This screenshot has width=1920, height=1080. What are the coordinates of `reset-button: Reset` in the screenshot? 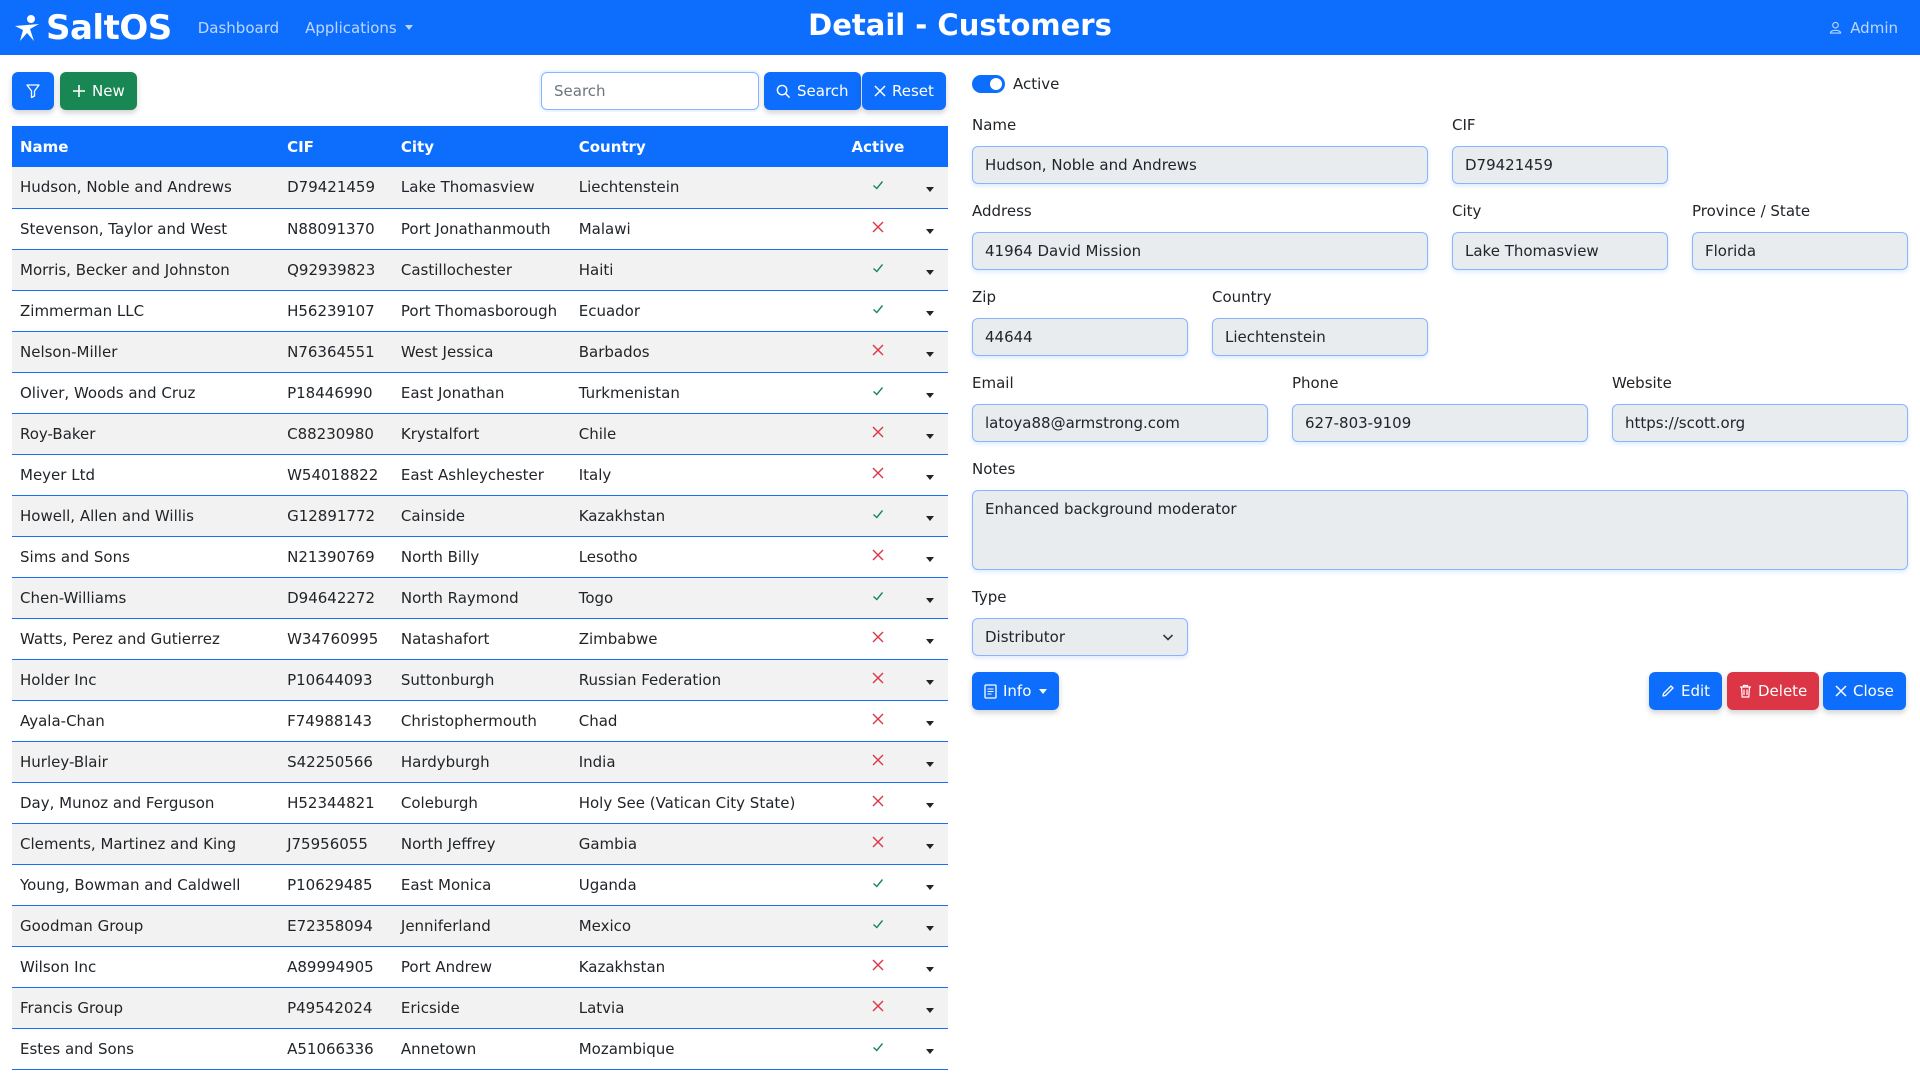 It's located at (904, 91).